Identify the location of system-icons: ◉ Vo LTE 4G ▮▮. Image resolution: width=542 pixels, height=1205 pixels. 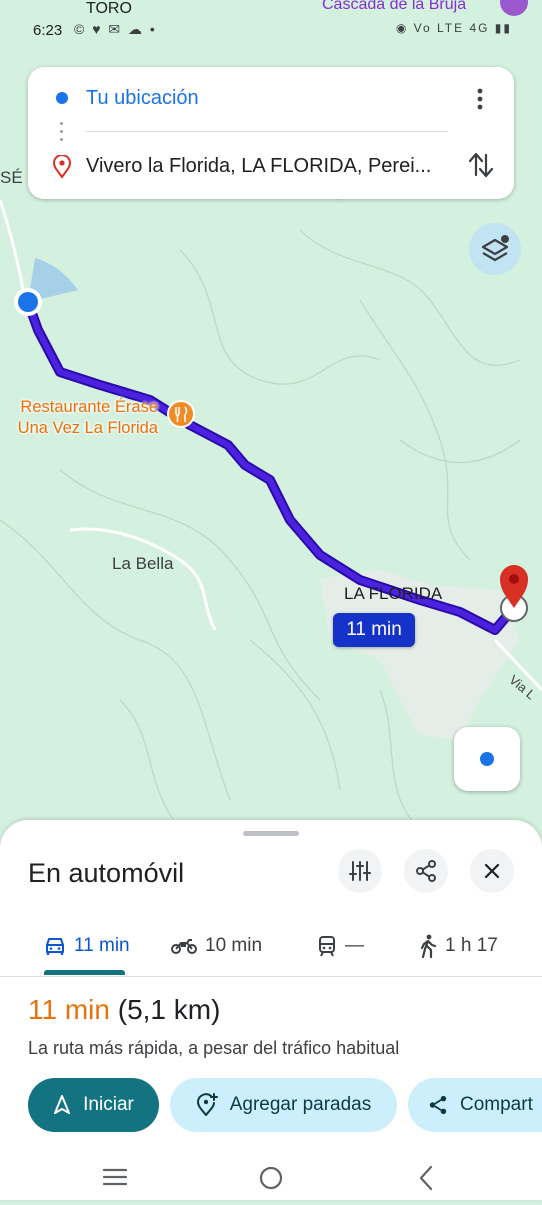
(453, 28).